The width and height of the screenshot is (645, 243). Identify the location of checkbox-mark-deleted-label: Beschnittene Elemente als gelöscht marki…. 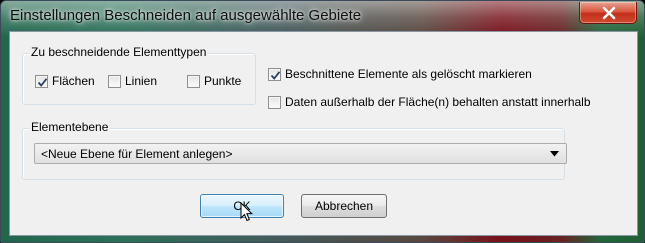
(408, 74).